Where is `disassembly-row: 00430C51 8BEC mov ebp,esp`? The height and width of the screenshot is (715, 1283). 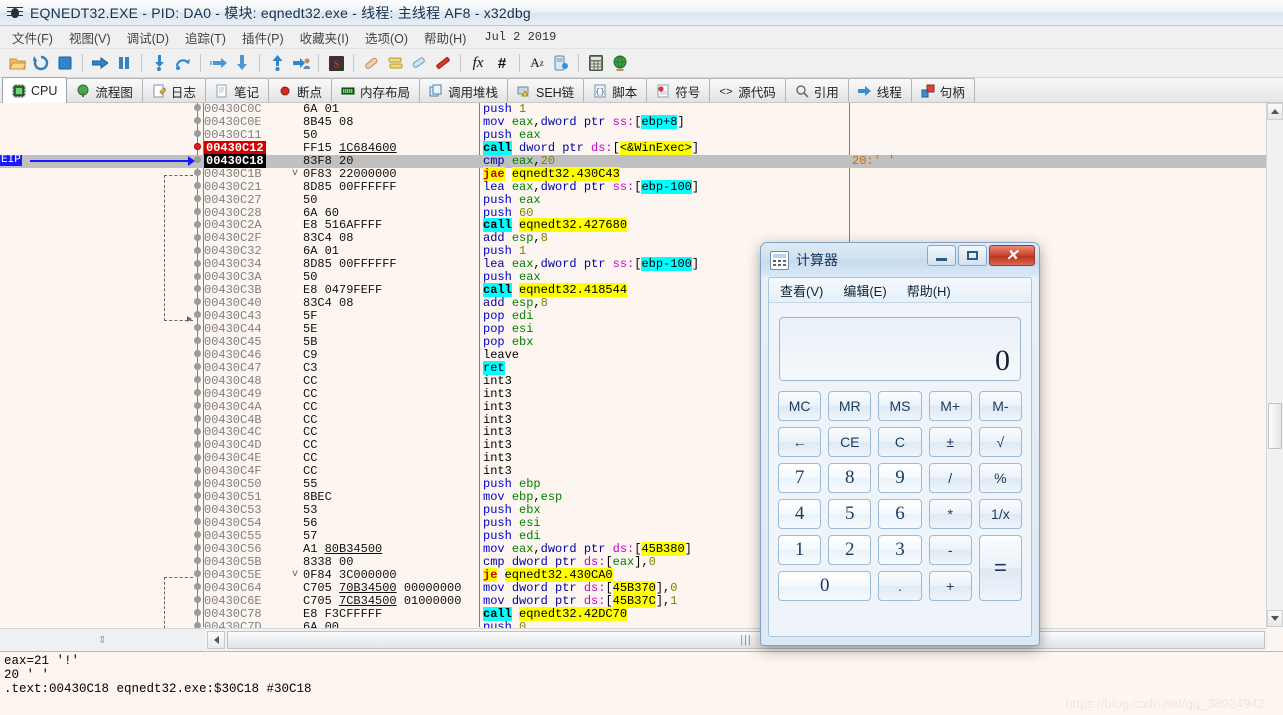 disassembly-row: 00430C51 8BEC mov ebp,esp is located at coordinates (633, 497).